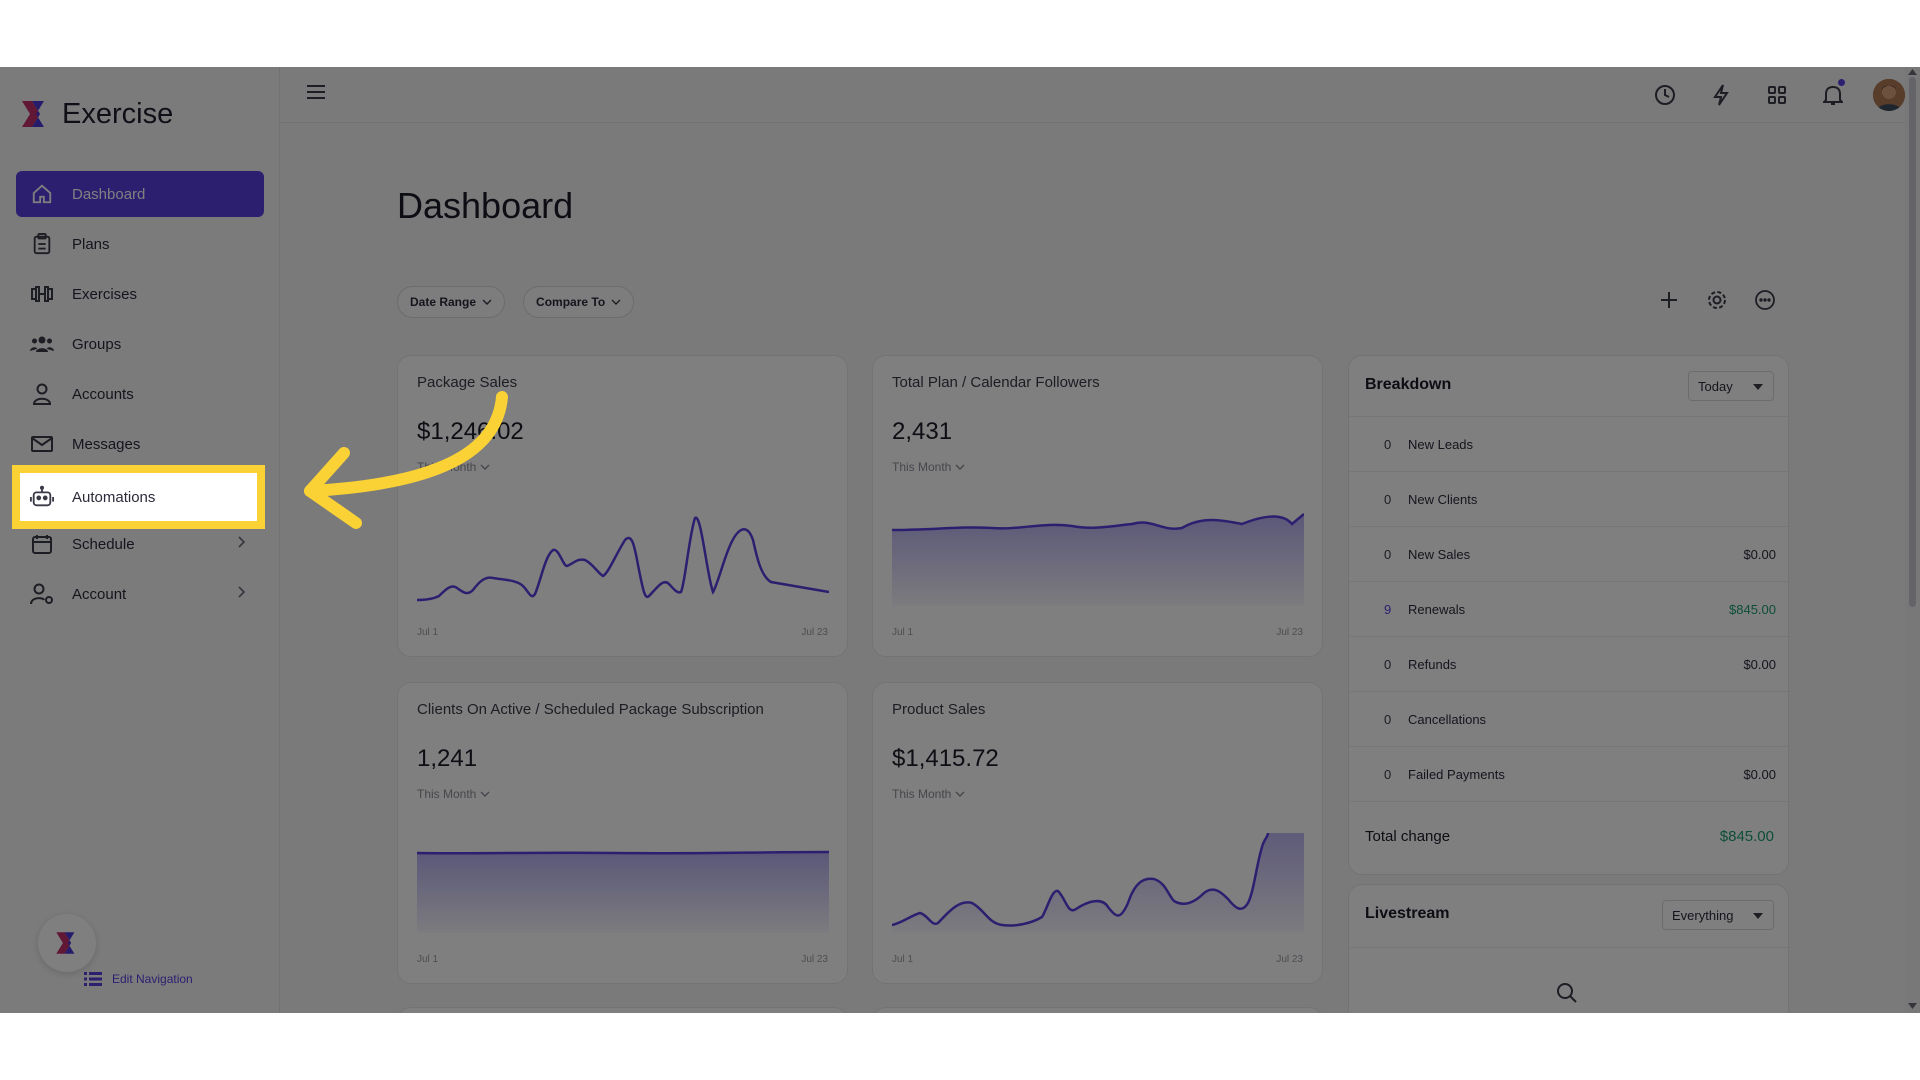 The width and height of the screenshot is (1920, 1080). Describe the element at coordinates (242, 542) in the screenshot. I see `chevron-right-icon` at that location.